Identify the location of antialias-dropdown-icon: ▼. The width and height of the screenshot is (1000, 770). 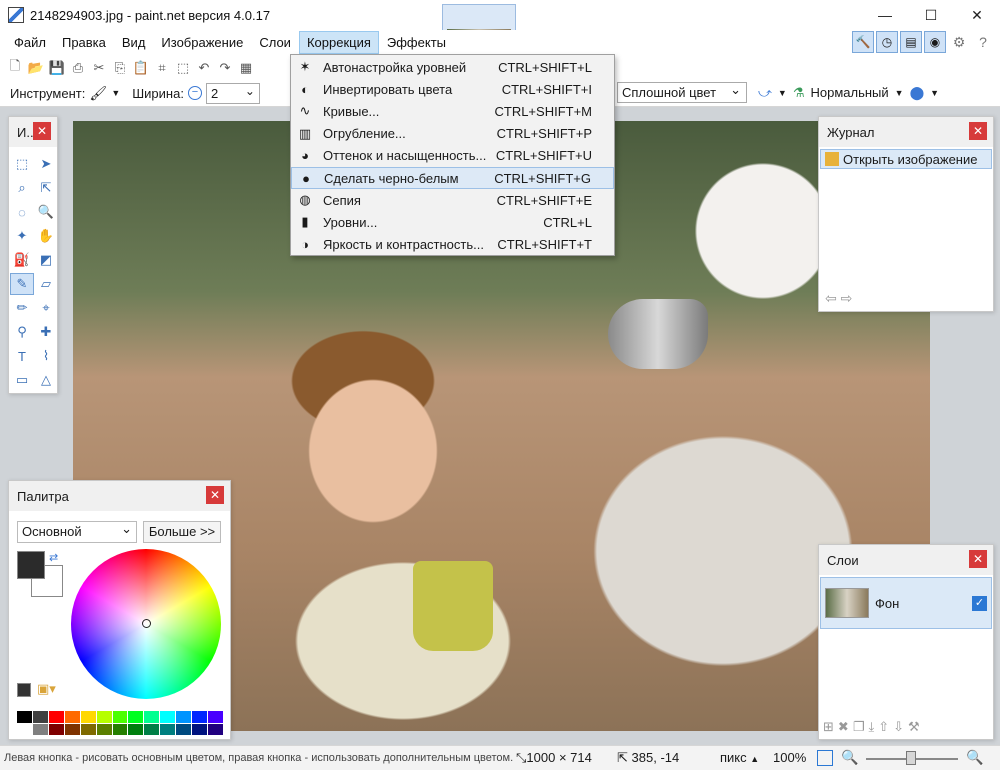
(782, 93).